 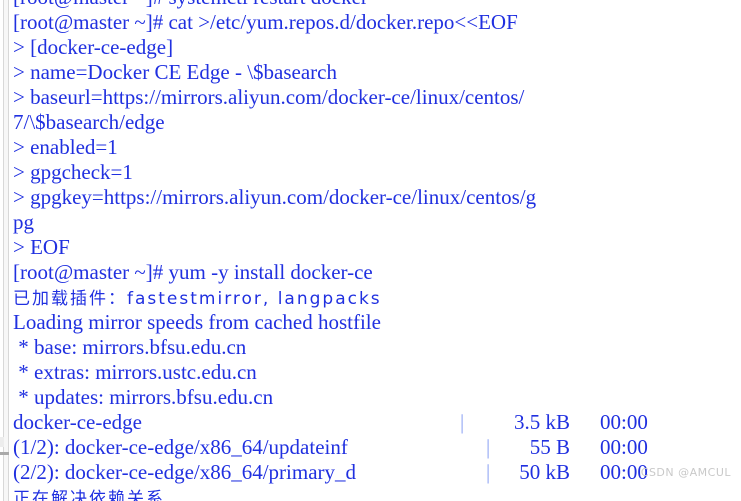 What do you see at coordinates (143, 397) in the screenshot?
I see `terminal-line-mirror-updates: * updates: mirrors.bfsu.edu.cn` at bounding box center [143, 397].